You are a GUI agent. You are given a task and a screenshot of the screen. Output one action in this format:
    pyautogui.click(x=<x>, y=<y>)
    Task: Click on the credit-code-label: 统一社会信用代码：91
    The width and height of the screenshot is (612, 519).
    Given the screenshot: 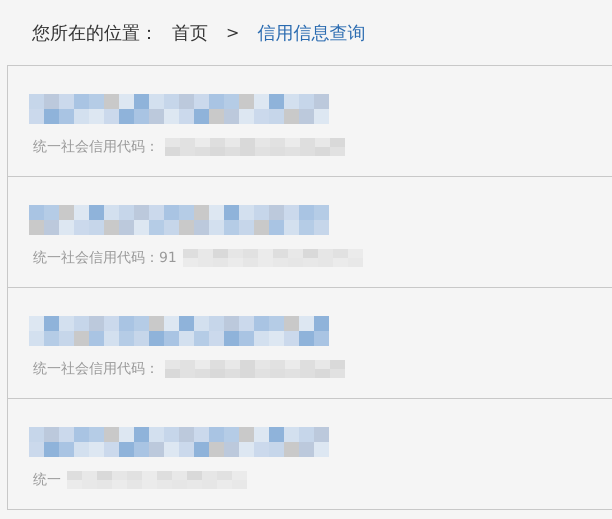 What is the action you would take?
    pyautogui.click(x=105, y=258)
    